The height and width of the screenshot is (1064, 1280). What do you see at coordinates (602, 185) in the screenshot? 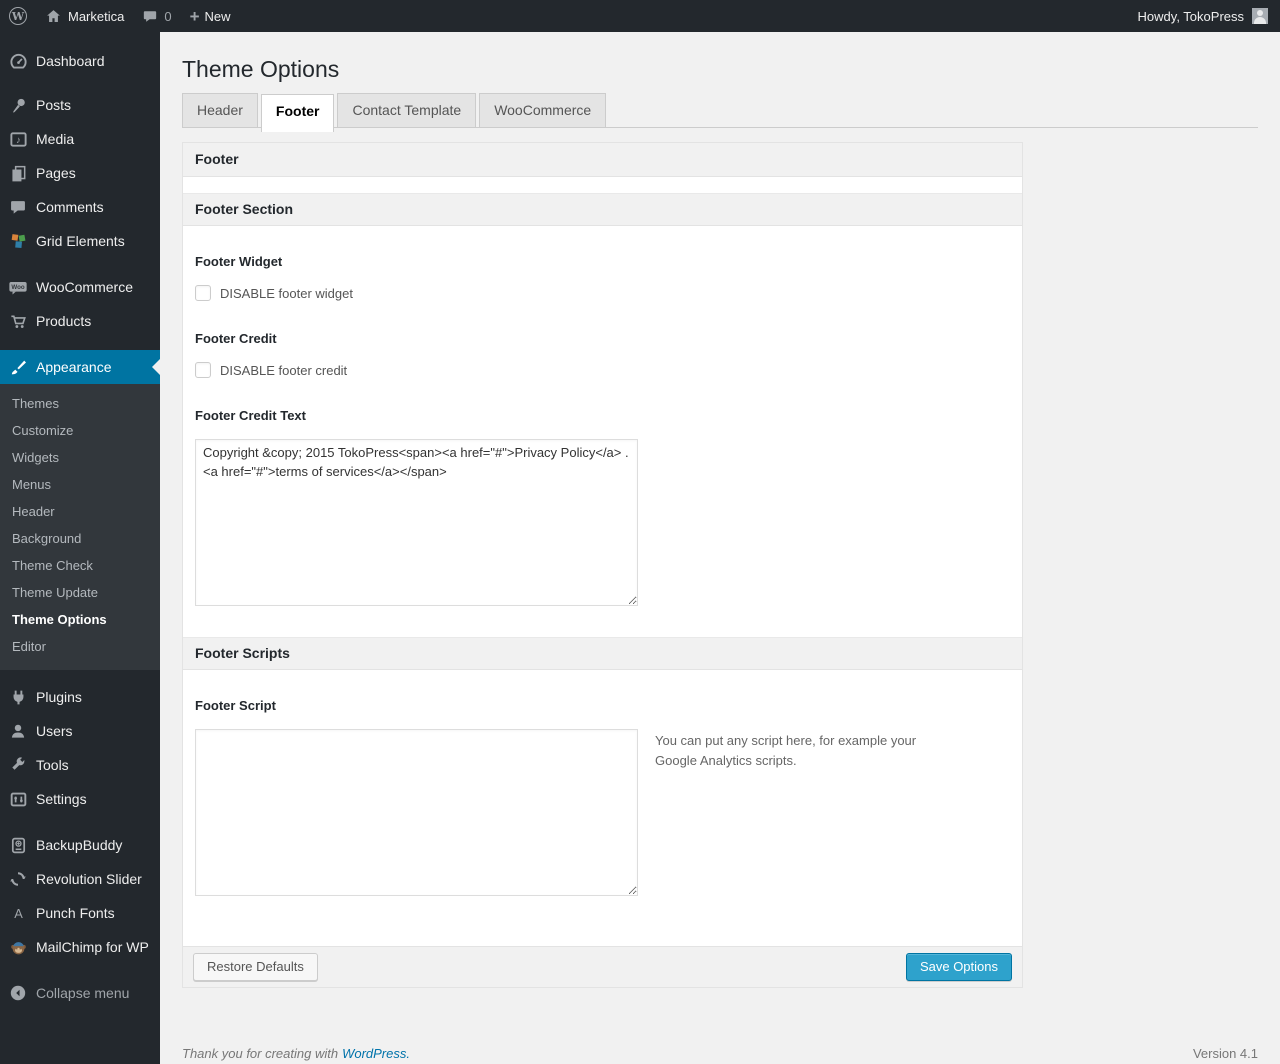
I see `panel-gap` at bounding box center [602, 185].